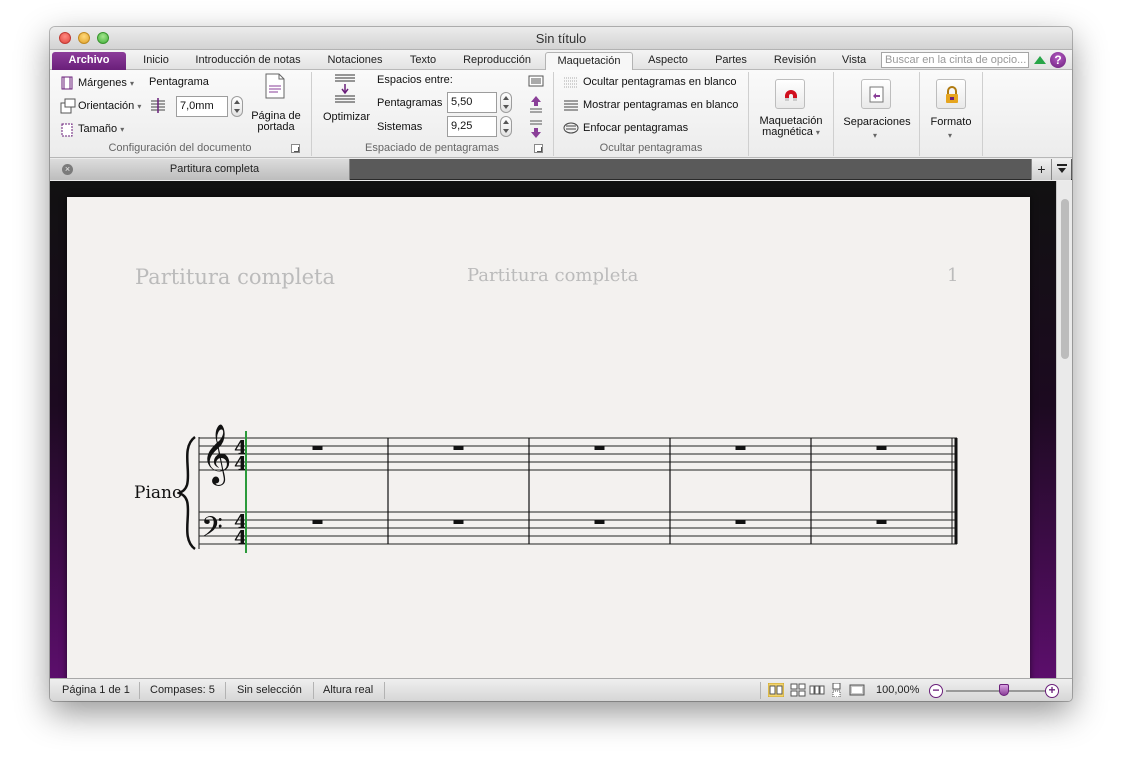 This screenshot has height=772, width=1121. I want to click on staves-spacing-label: Pentagramas, so click(410, 103).